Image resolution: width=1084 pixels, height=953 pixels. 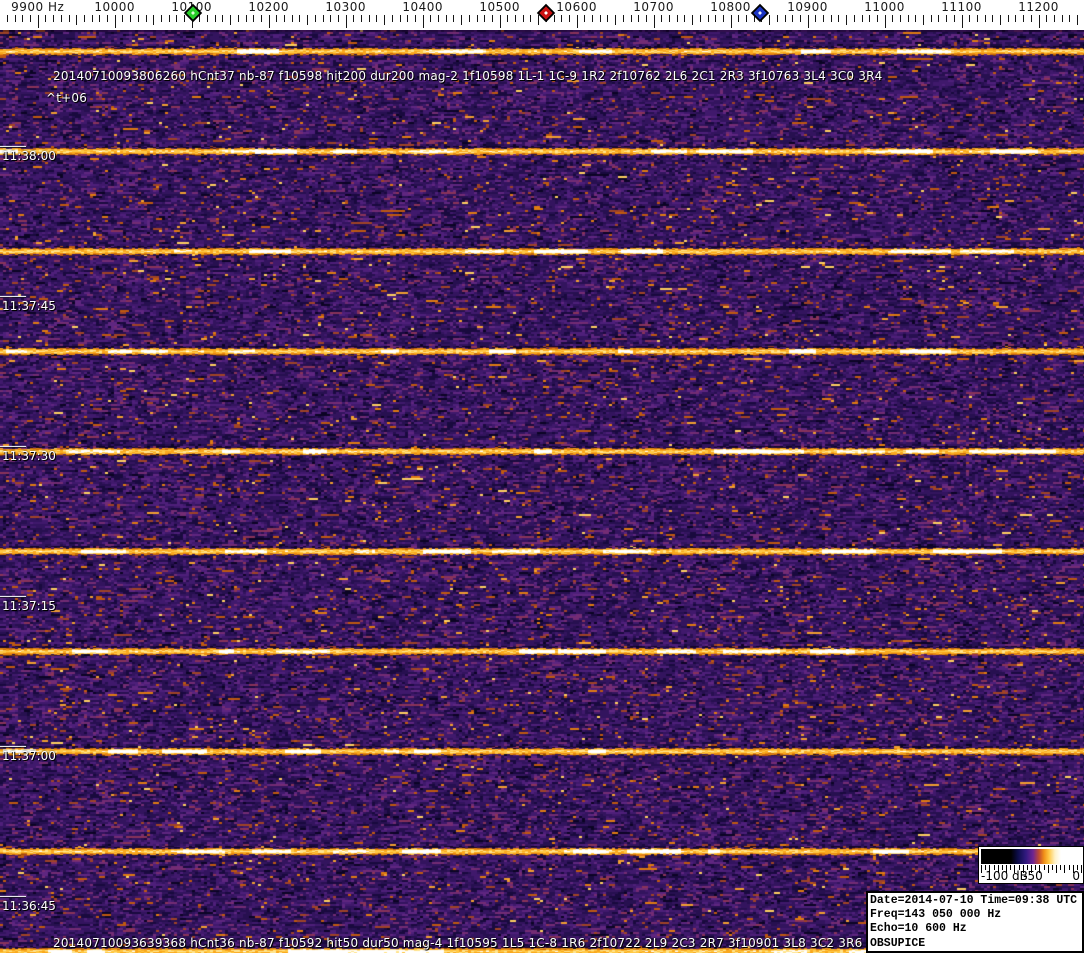 I want to click on info-station-name: OBSUPICE, so click(x=898, y=943).